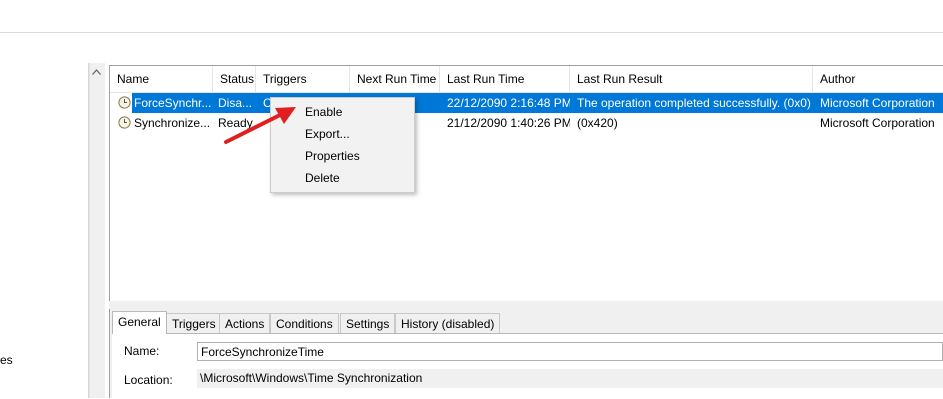 Image resolution: width=943 pixels, height=399 pixels. What do you see at coordinates (508, 103) in the screenshot?
I see `task-last-run-time: 22/12/2090 2:16:48 PM` at bounding box center [508, 103].